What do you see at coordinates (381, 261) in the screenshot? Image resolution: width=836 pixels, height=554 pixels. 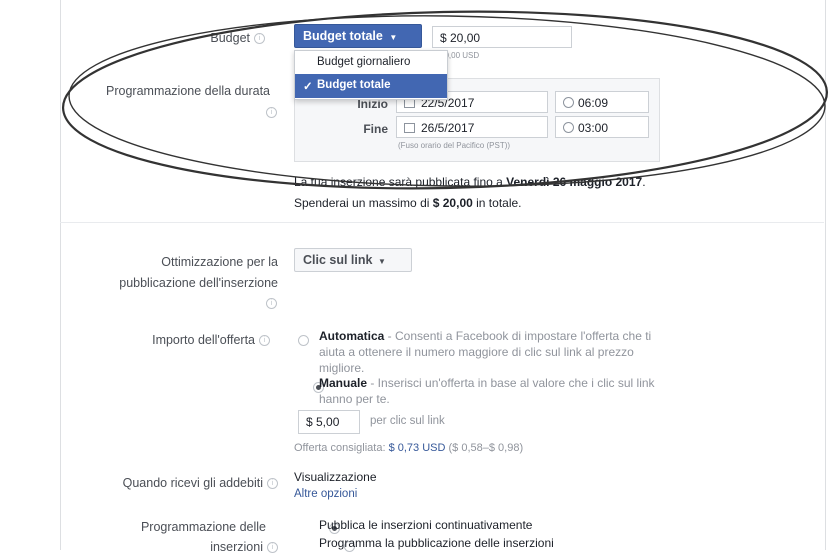 I see `caret-down-icon: ▼` at bounding box center [381, 261].